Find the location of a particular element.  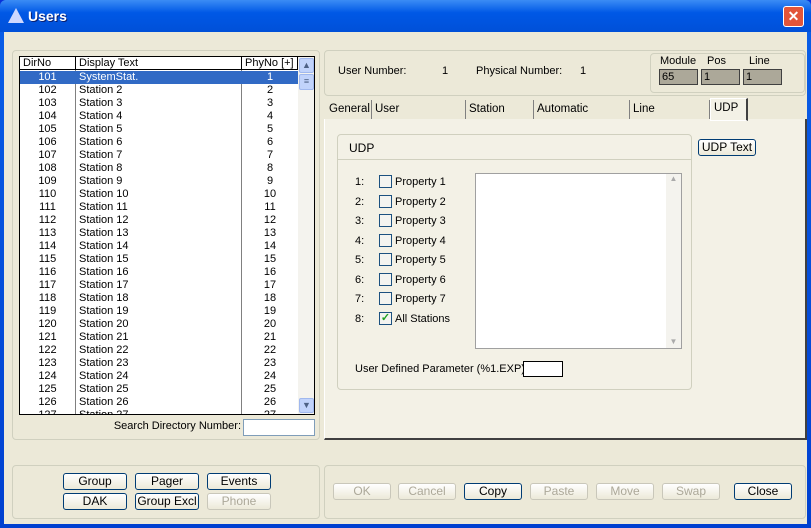

user-defined-parameter-input is located at coordinates (543, 369).